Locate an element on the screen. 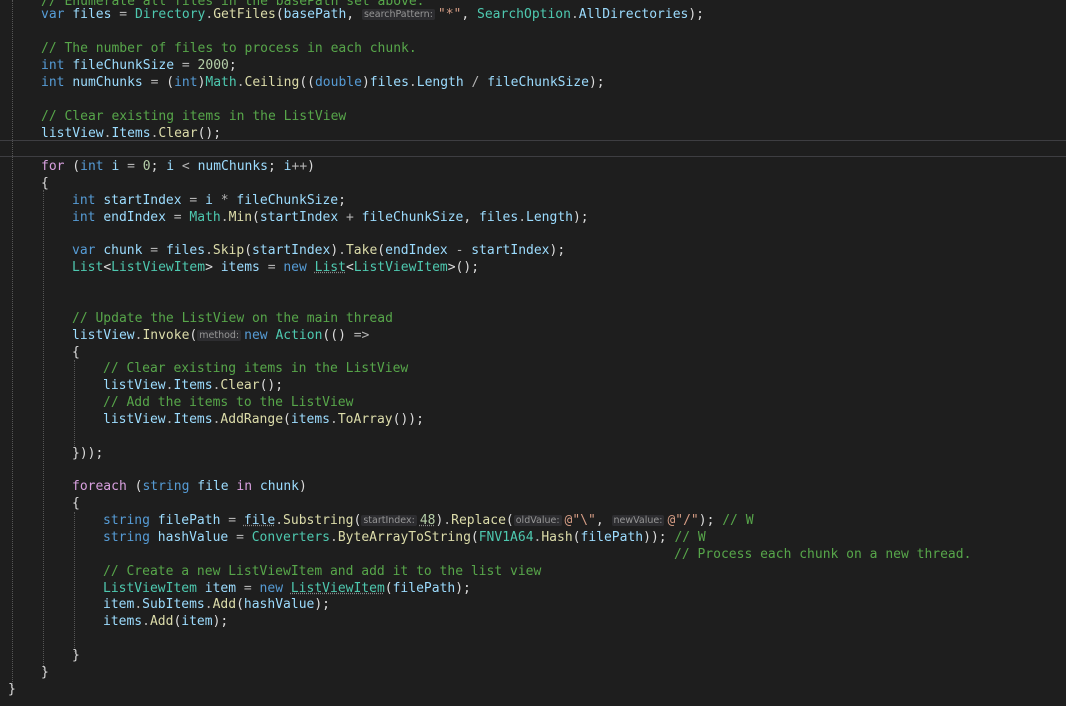  code-token: files is located at coordinates (499, 217).